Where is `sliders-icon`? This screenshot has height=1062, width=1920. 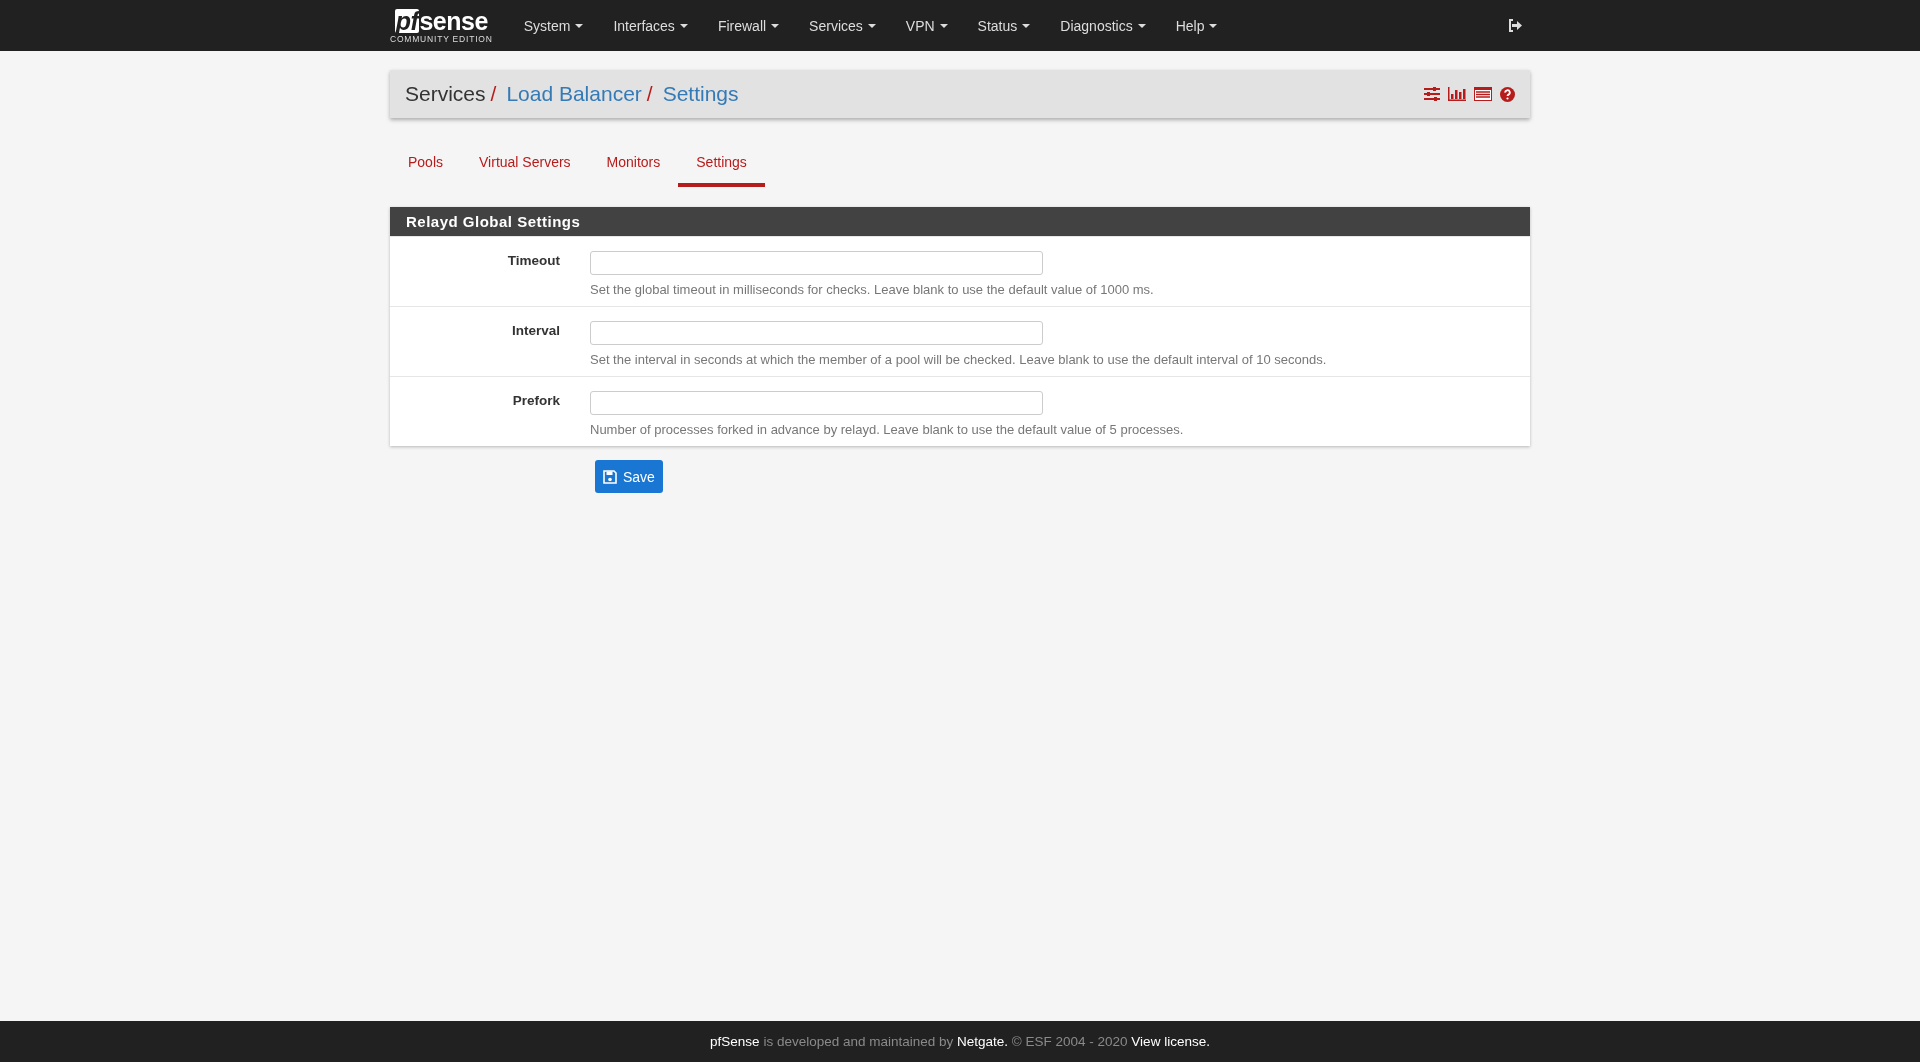
sliders-icon is located at coordinates (1432, 94).